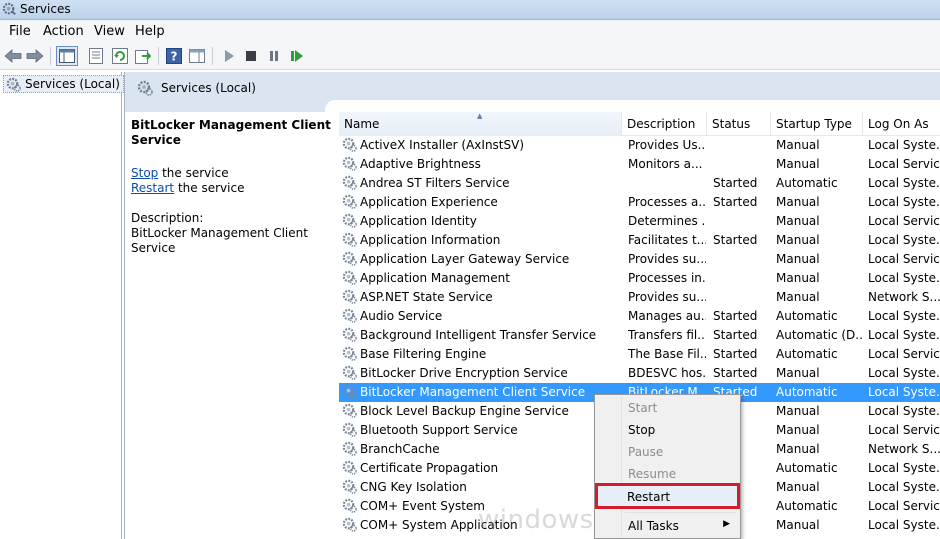  Describe the element at coordinates (435, 183) in the screenshot. I see `cell-name: Andrea ST Filters Service` at that location.